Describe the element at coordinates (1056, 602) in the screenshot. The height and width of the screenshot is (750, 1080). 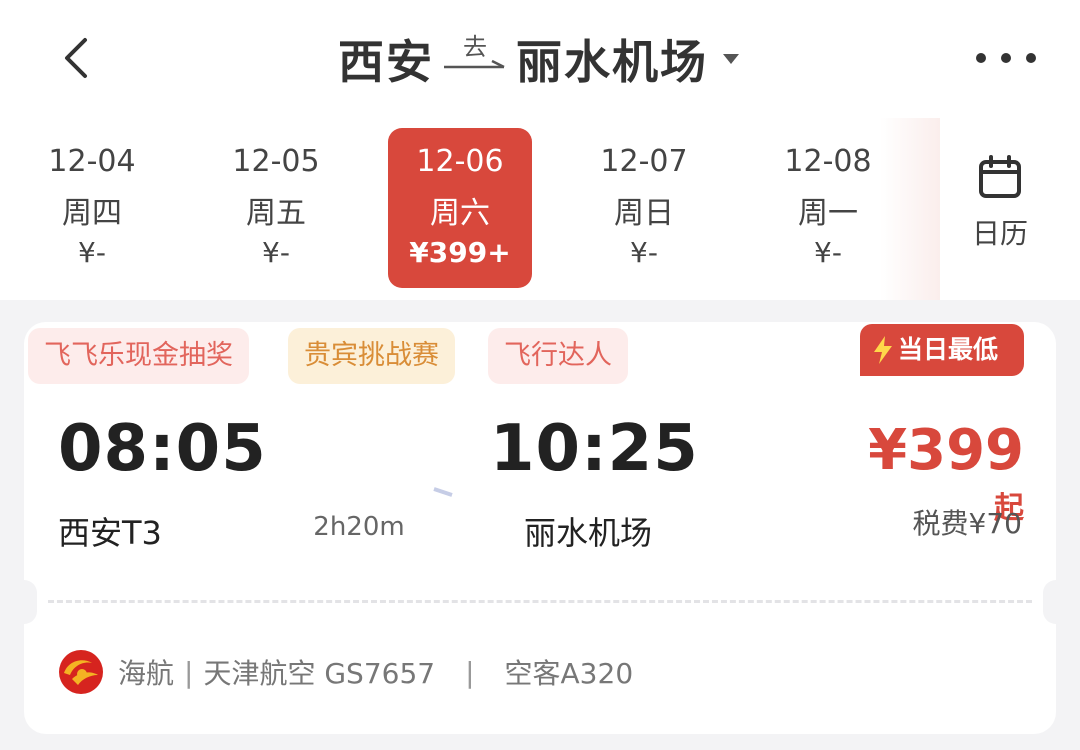
I see `ticket-notch-right` at that location.